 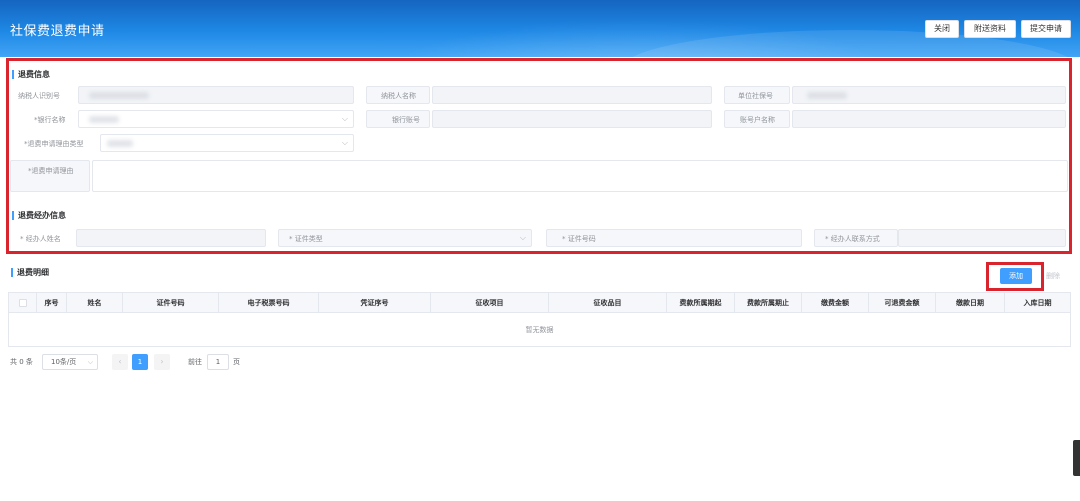 What do you see at coordinates (171, 303) in the screenshot?
I see `column-header: 证件号码` at bounding box center [171, 303].